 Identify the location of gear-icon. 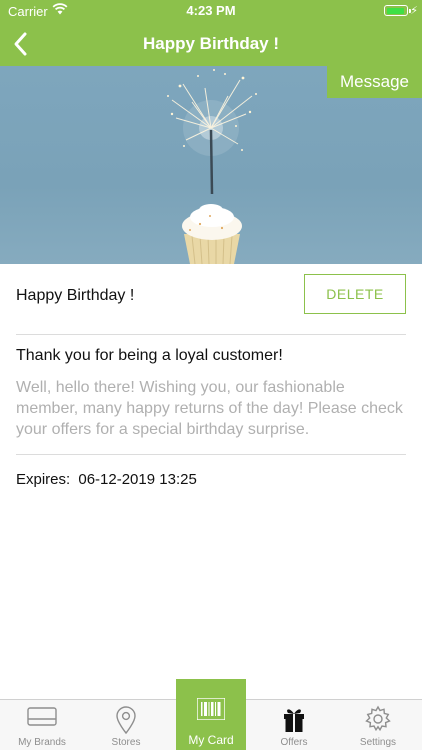
(378, 718).